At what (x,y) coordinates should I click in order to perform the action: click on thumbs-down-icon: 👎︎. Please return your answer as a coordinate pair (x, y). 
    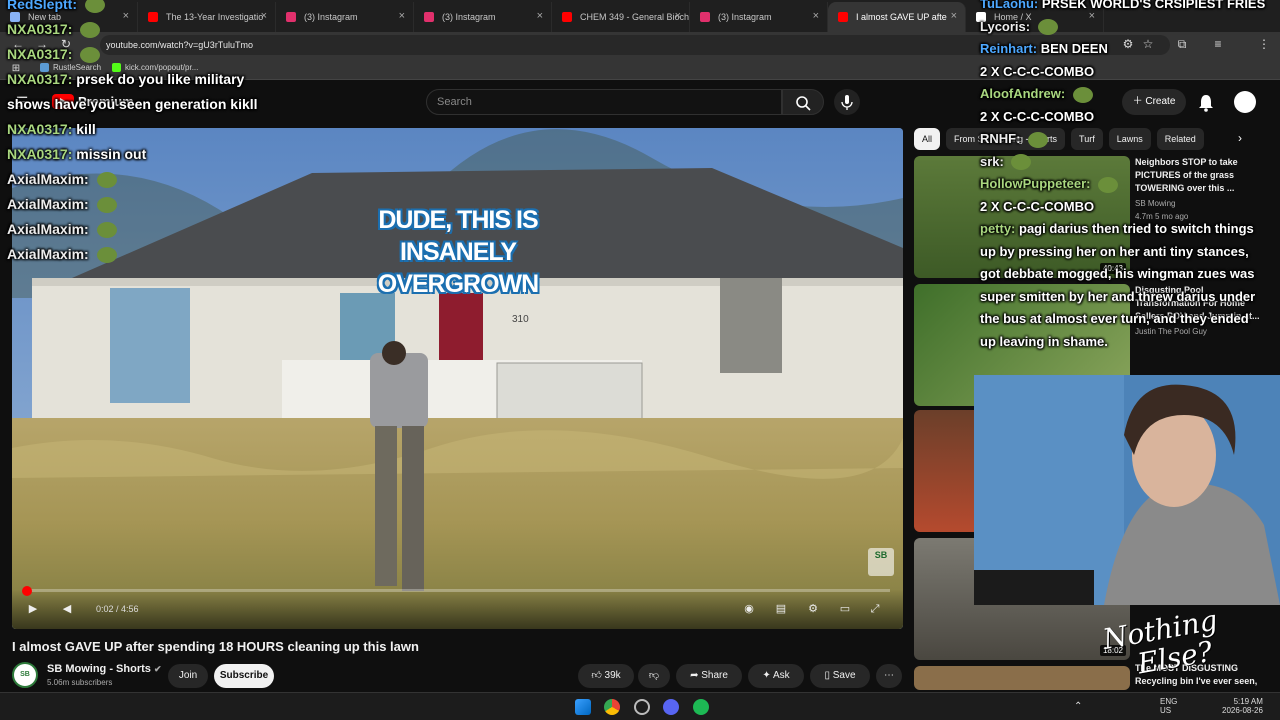
    Looking at the image, I should click on (654, 675).